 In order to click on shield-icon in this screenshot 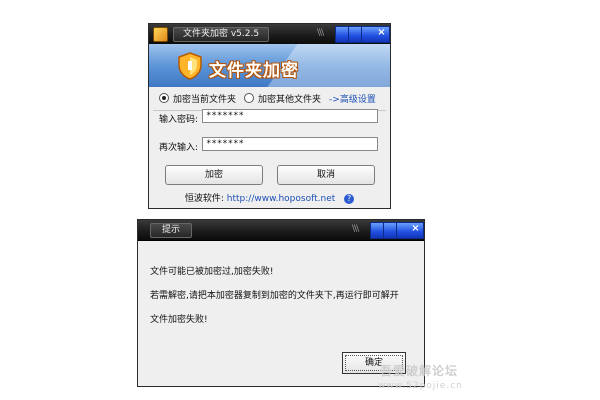, I will do `click(190, 66)`.